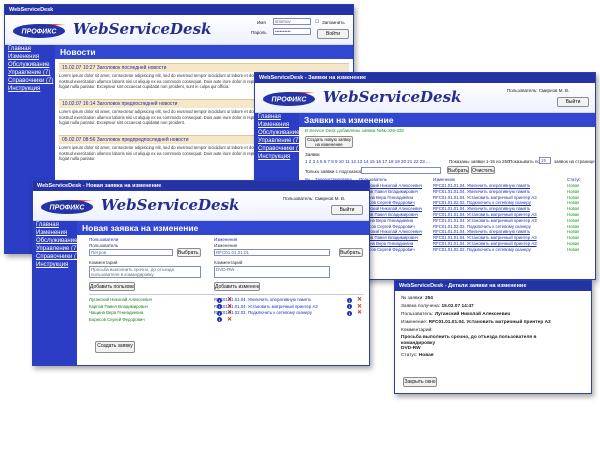 The width and height of the screenshot is (600, 450). Describe the element at coordinates (414, 322) in the screenshot. I see `detail-change-label: Изменение:` at that location.